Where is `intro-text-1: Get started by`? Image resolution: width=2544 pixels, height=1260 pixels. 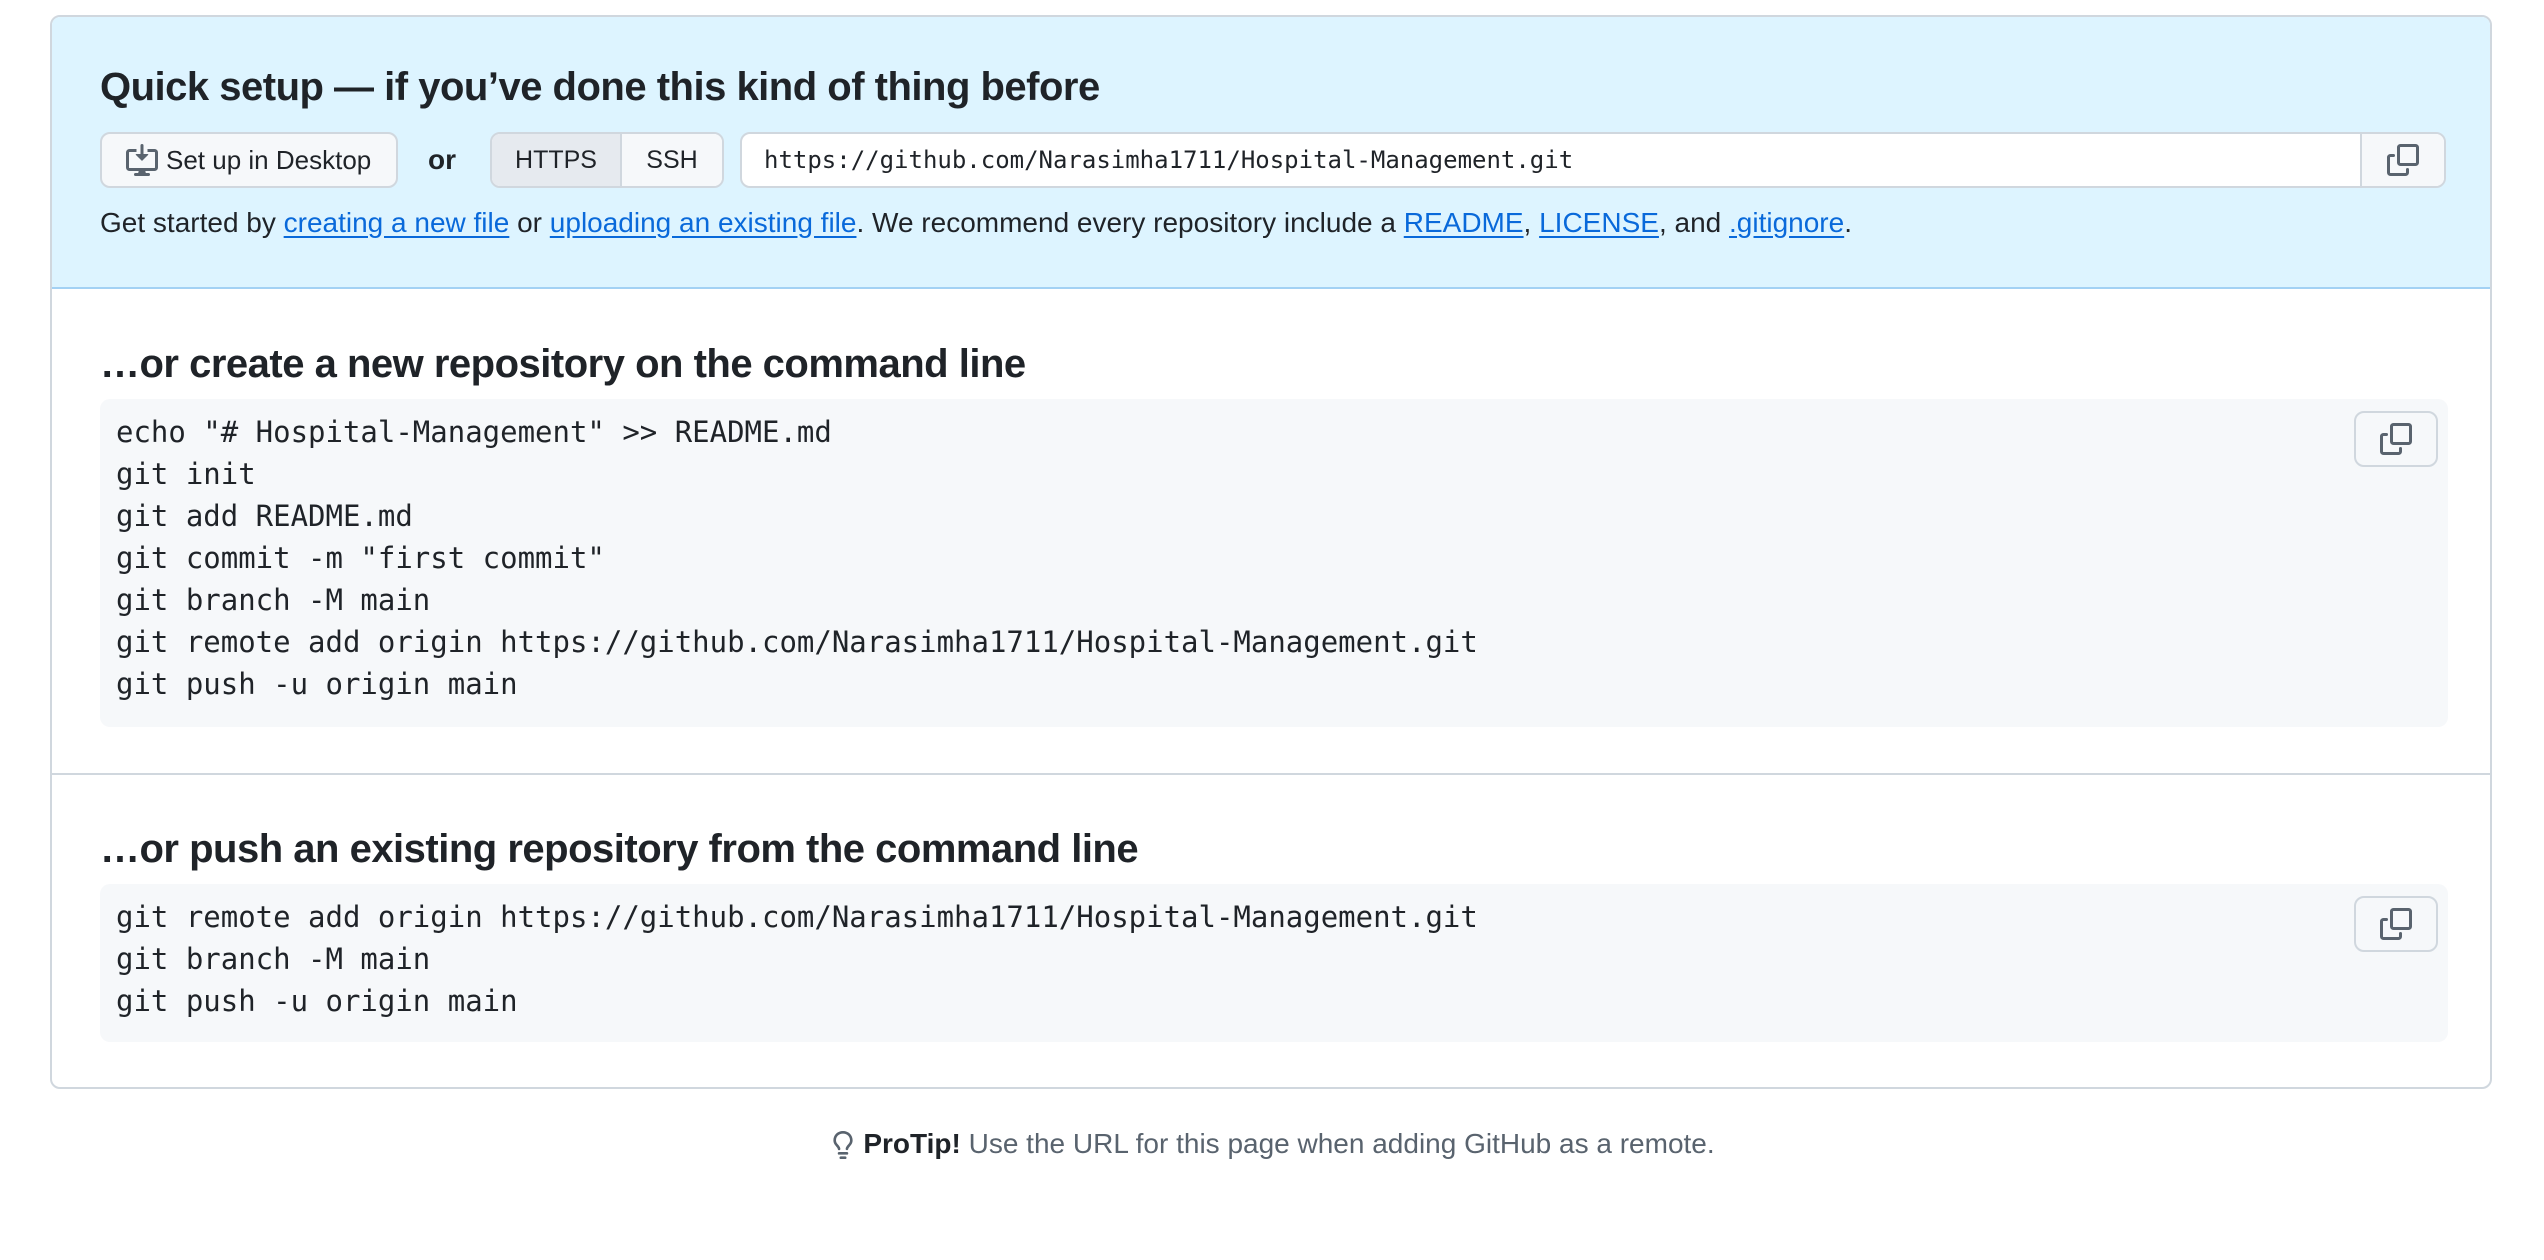 intro-text-1: Get started by is located at coordinates (192, 222).